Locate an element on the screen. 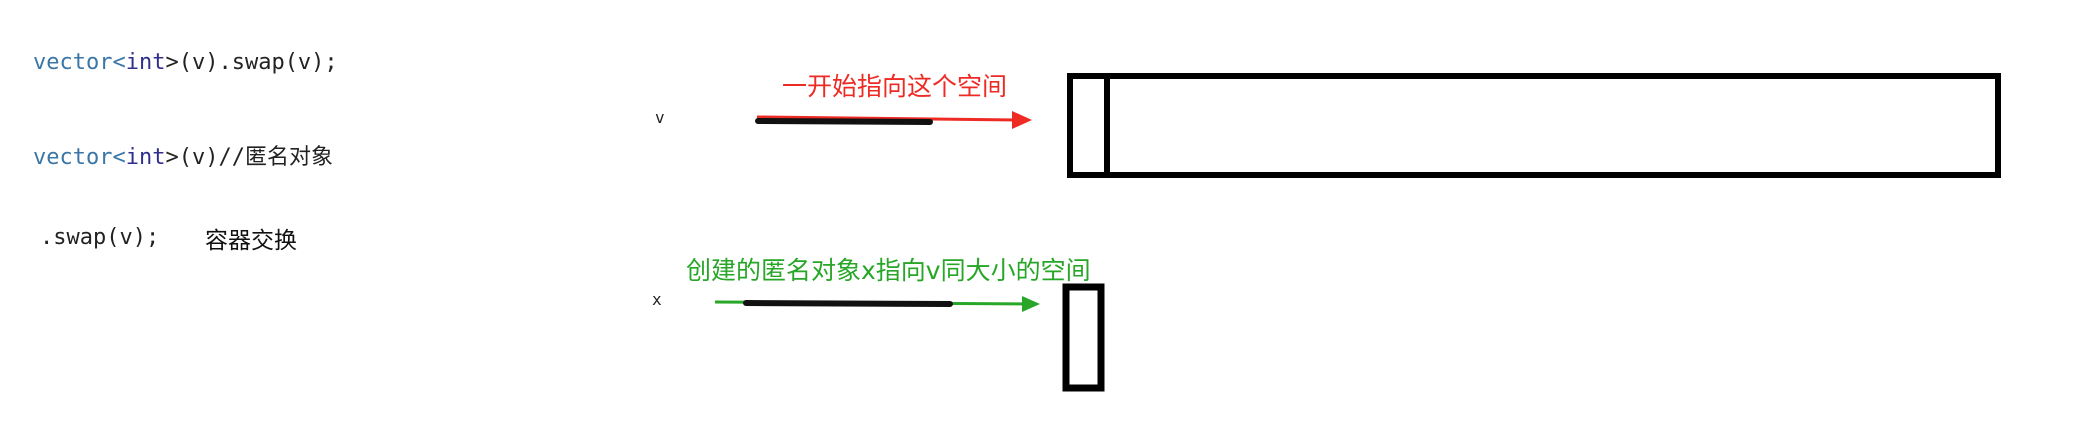 The width and height of the screenshot is (2074, 442). v-memory-block is located at coordinates (1534, 125).